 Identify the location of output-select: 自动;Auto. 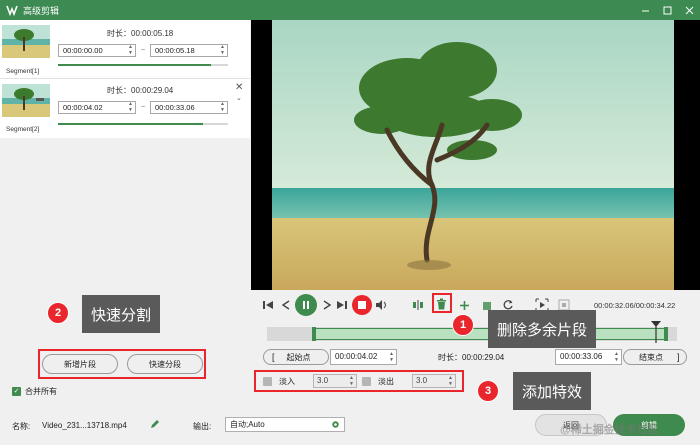
(285, 424).